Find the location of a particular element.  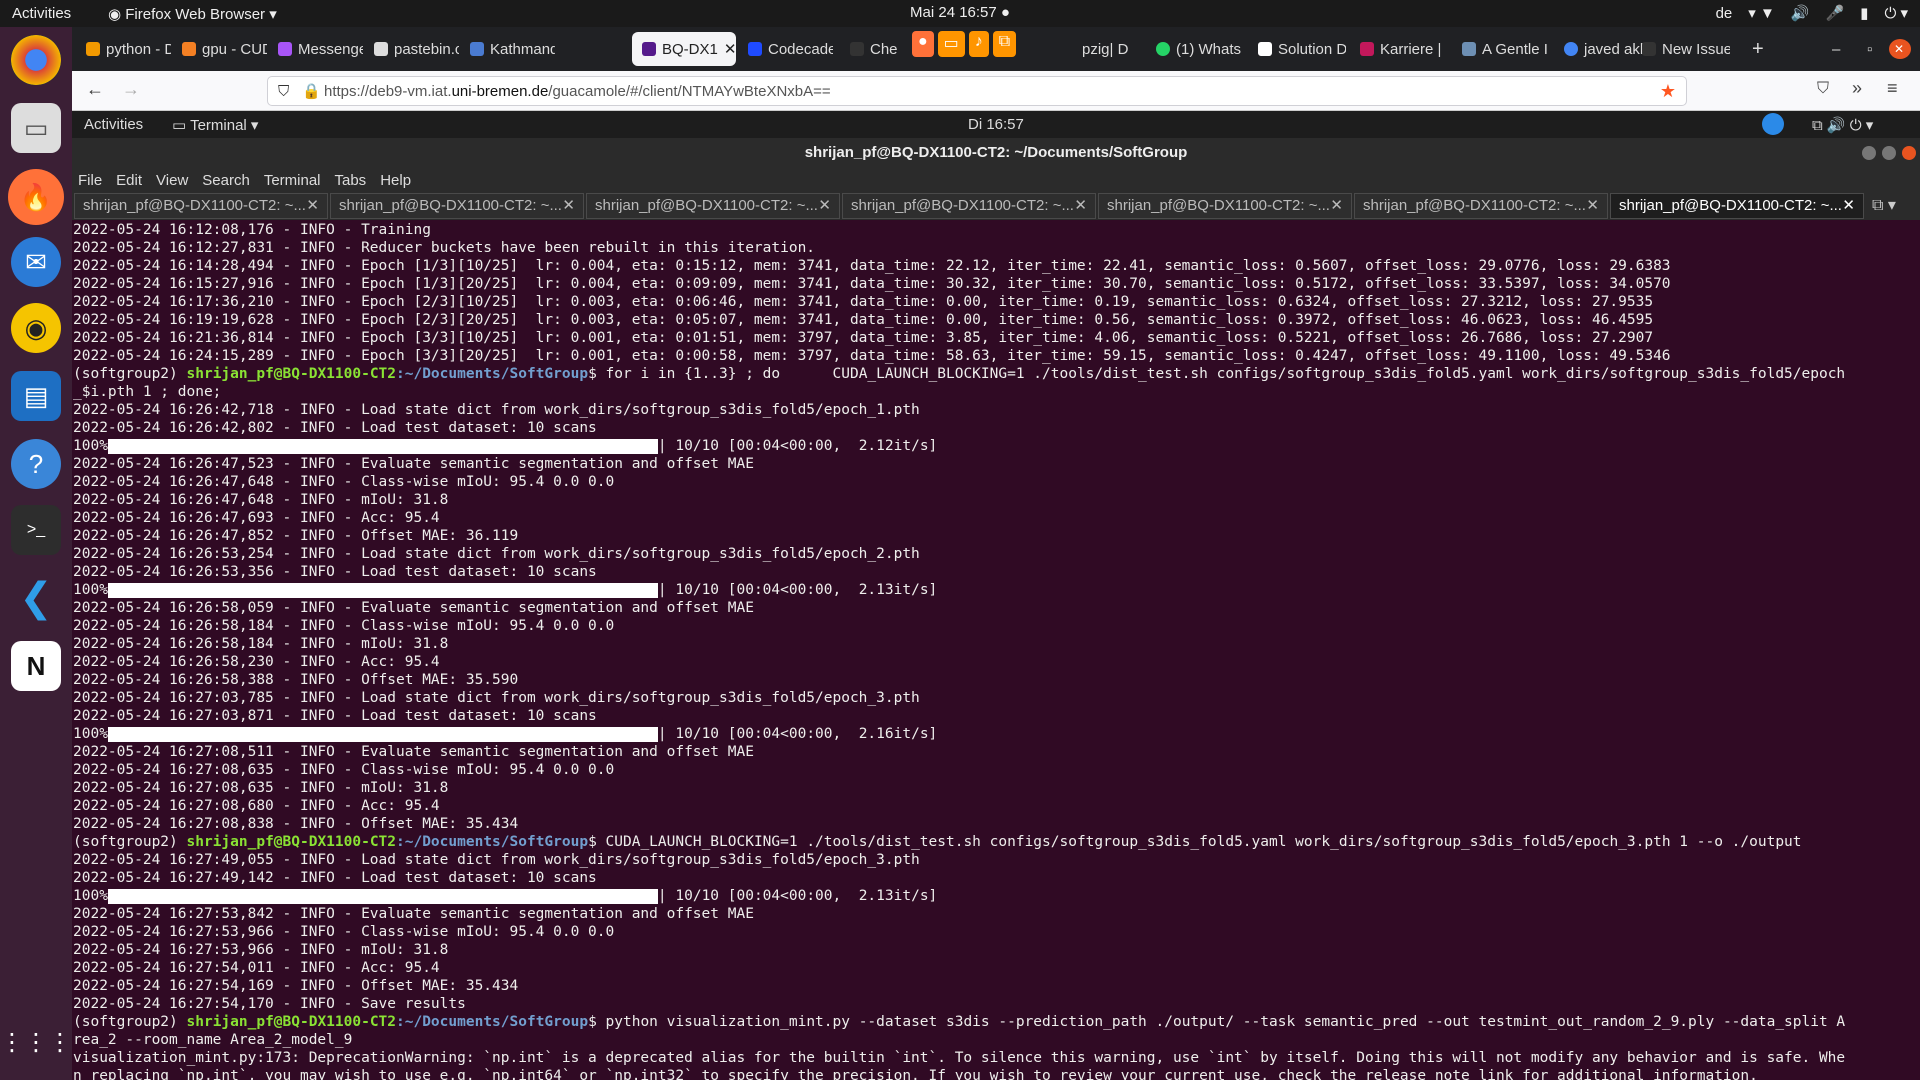

browser-tab: A Gentle I is located at coordinates (1501, 49).